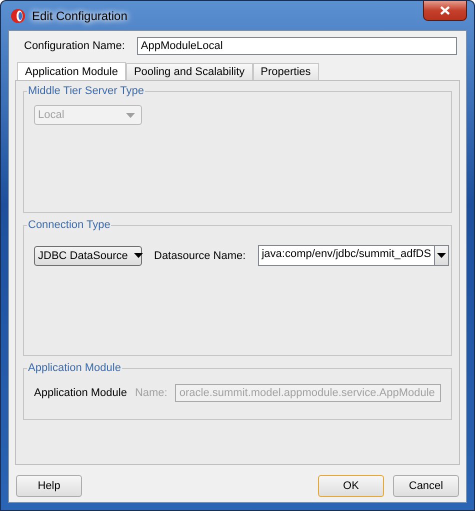 The image size is (475, 511). I want to click on field-label: Configuration Name:, so click(74, 46).